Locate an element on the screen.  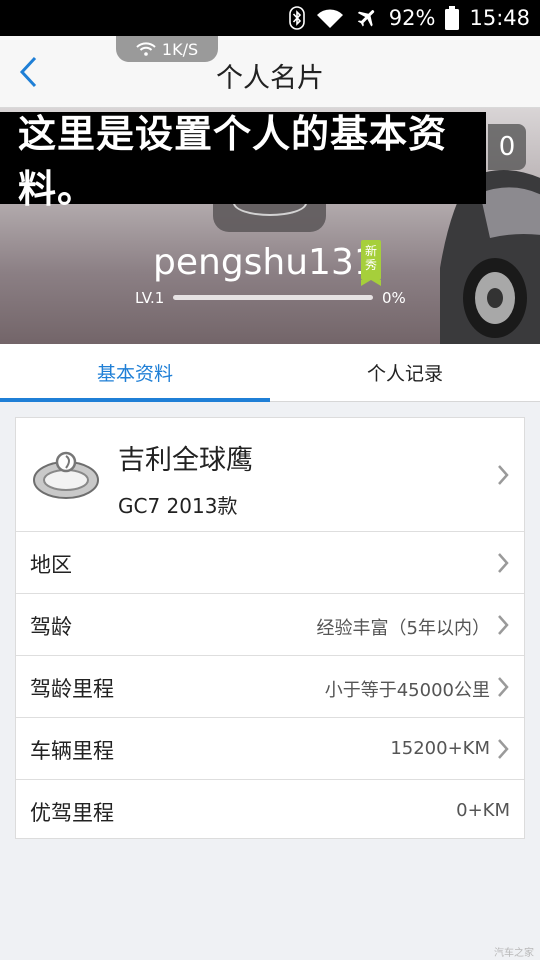
row-label: 驾龄里程 is located at coordinates (72, 689).